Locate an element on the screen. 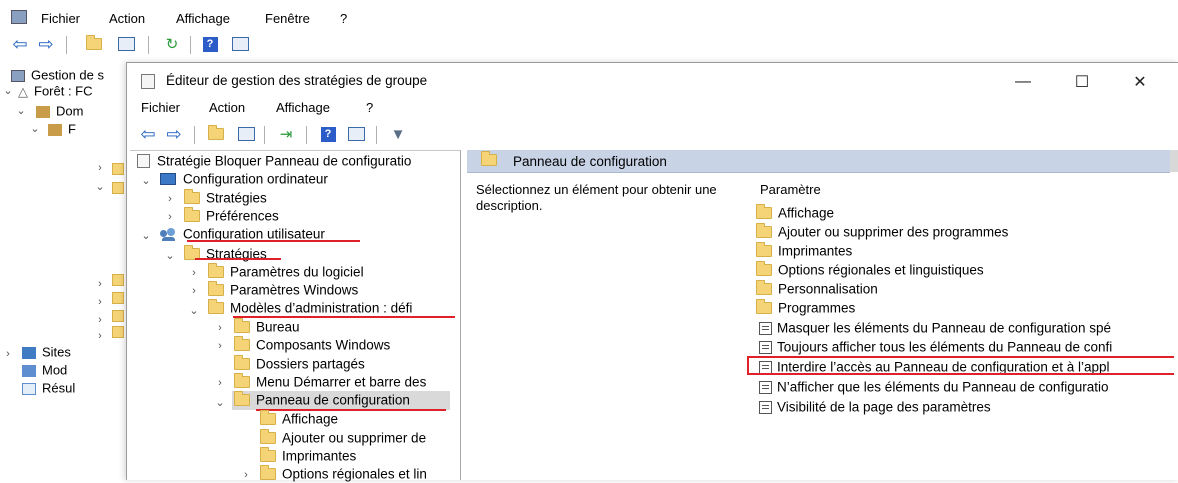  filter-icon: ▼ is located at coordinates (398, 134).